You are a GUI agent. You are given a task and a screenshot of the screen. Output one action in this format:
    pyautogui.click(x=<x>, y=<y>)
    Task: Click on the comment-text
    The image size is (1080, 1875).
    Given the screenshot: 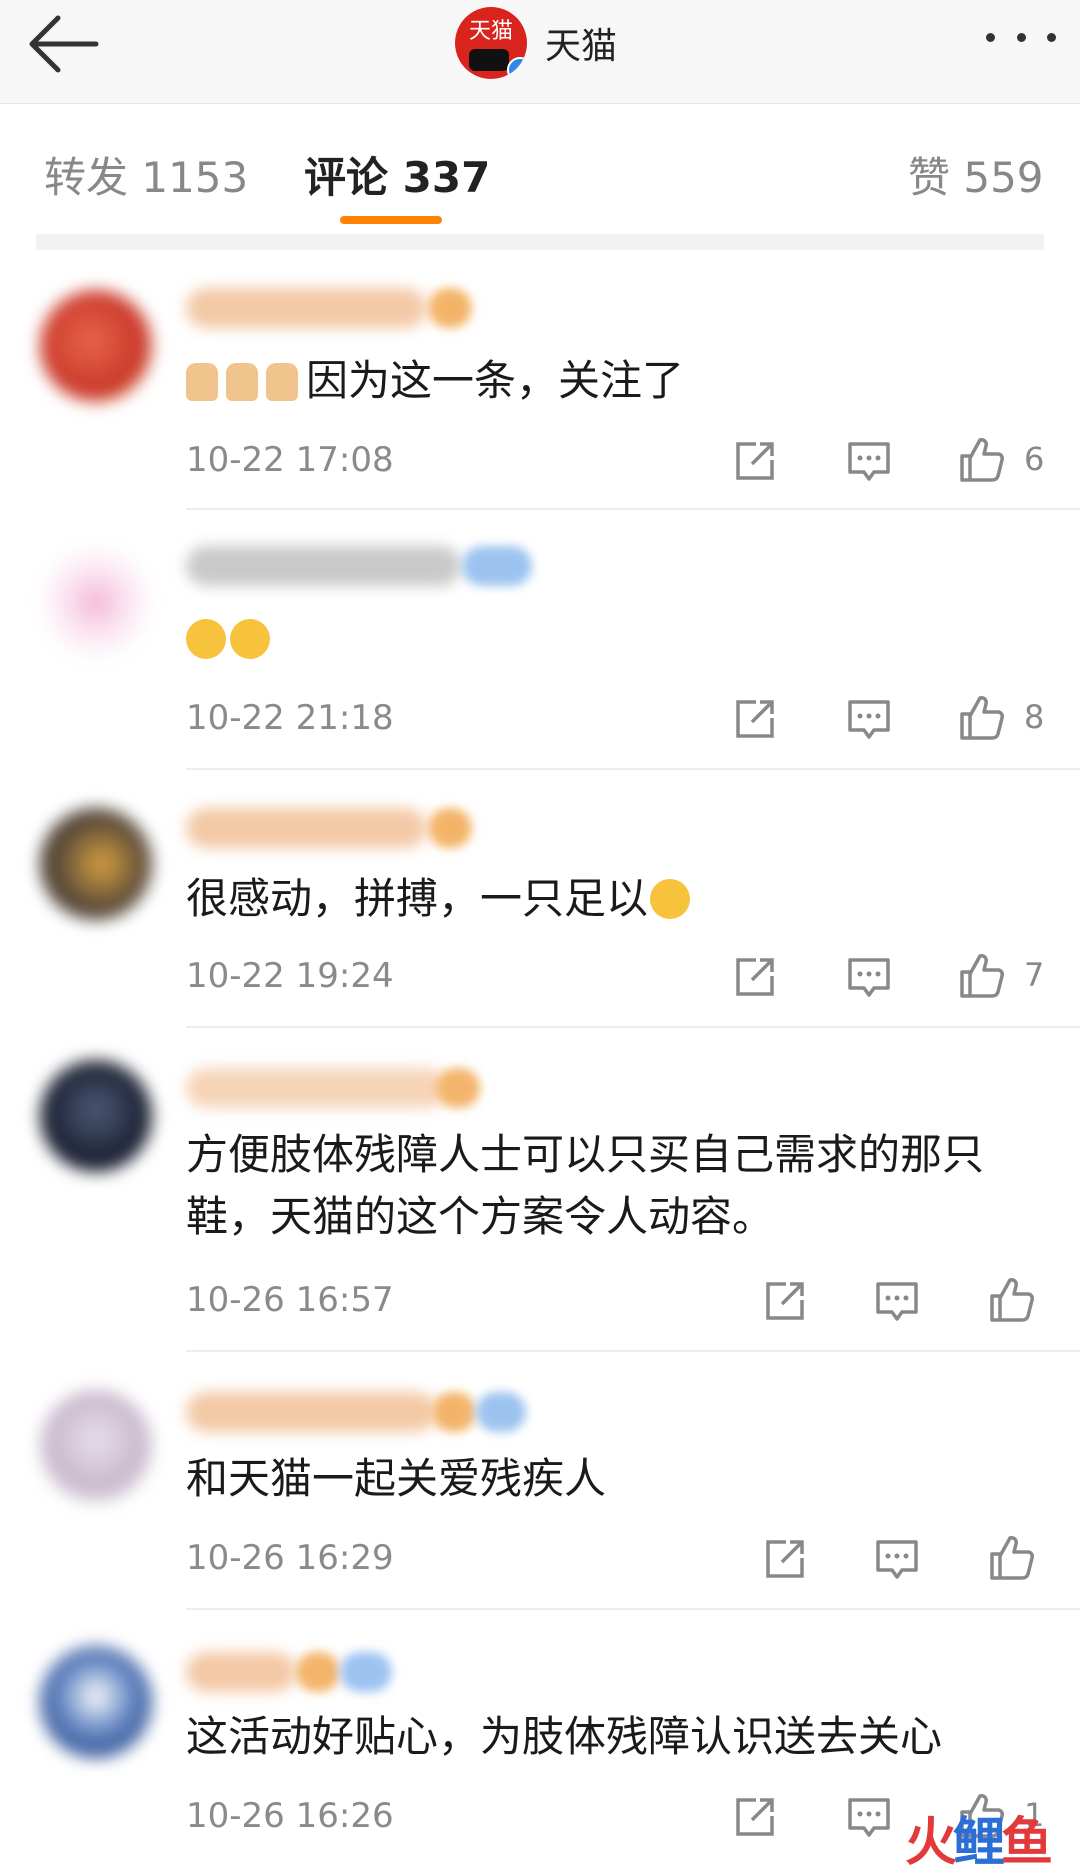 What is the action you would take?
    pyautogui.click(x=621, y=639)
    